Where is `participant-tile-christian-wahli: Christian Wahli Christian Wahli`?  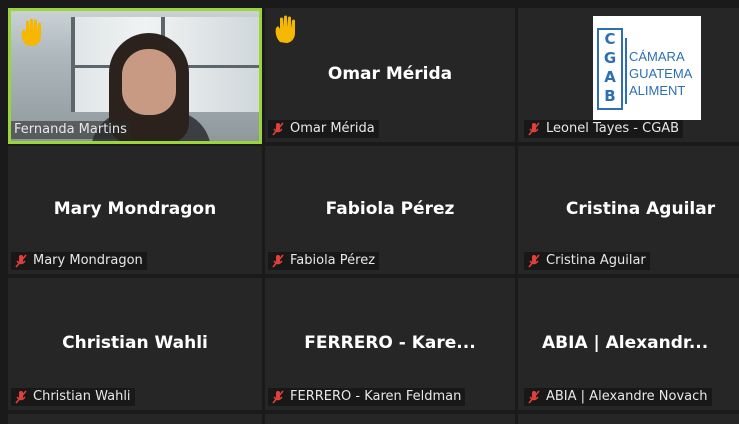 participant-tile-christian-wahli: Christian Wahli Christian Wahli is located at coordinates (135, 344).